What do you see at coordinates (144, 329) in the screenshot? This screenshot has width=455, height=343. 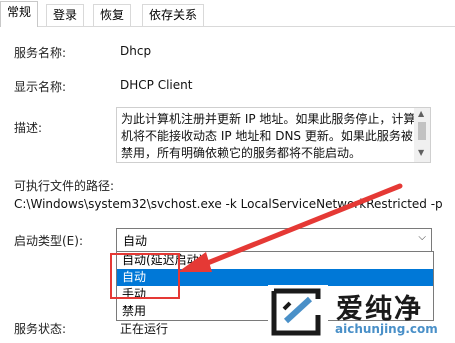 I see `service-status-value: 正在运行` at bounding box center [144, 329].